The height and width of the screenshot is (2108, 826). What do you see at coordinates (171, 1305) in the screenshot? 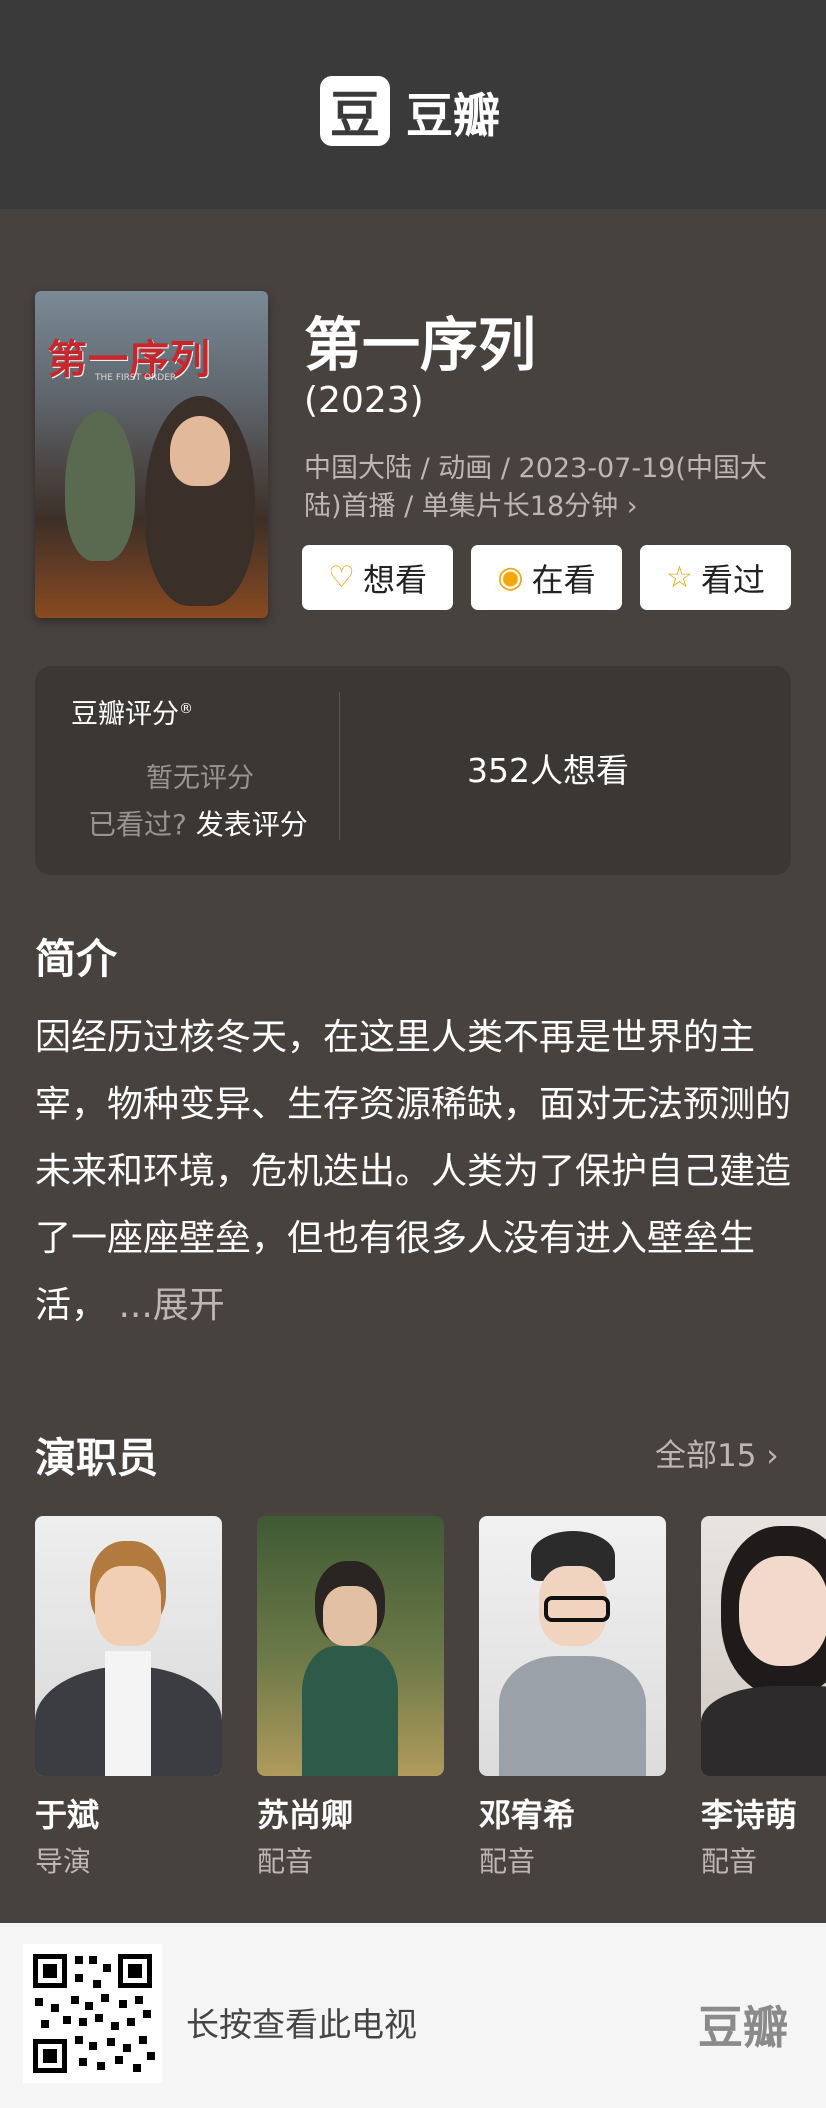
I see `expand-link: ...展开` at bounding box center [171, 1305].